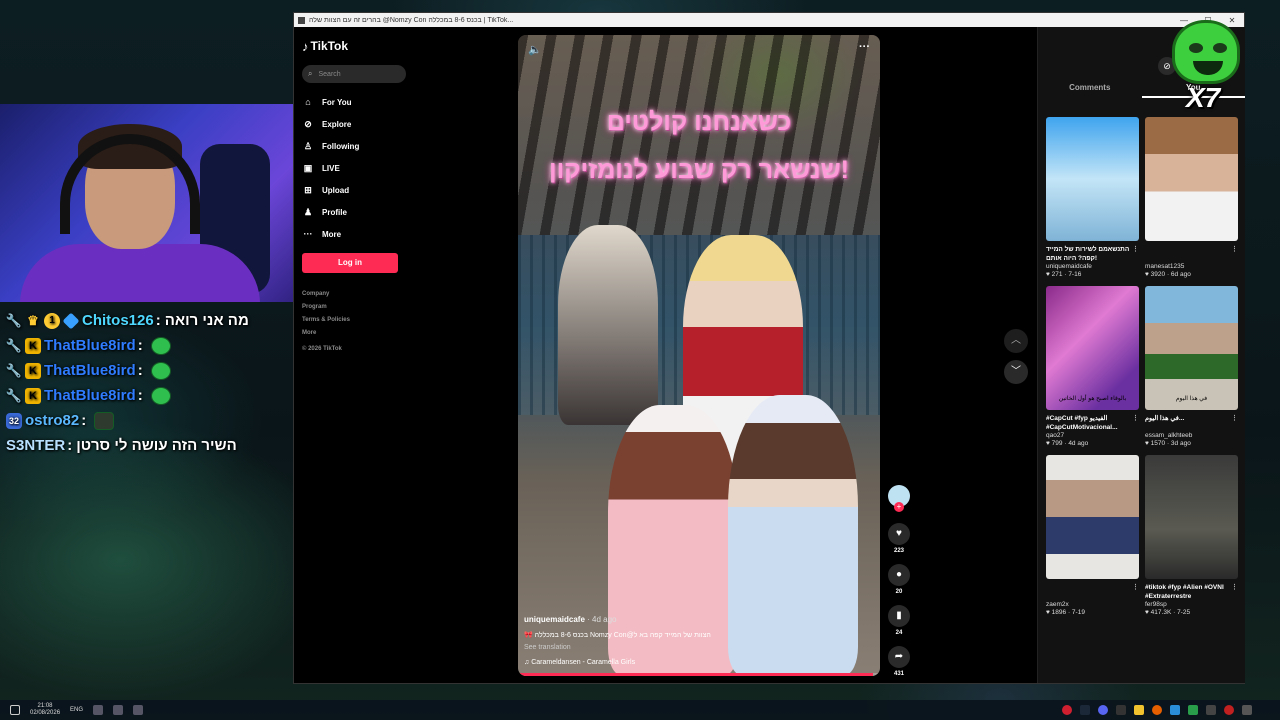 This screenshot has width=1280, height=720. Describe the element at coordinates (1092, 443) in the screenshot. I see `card-meta: ♥ 799 · 4d ago` at that location.